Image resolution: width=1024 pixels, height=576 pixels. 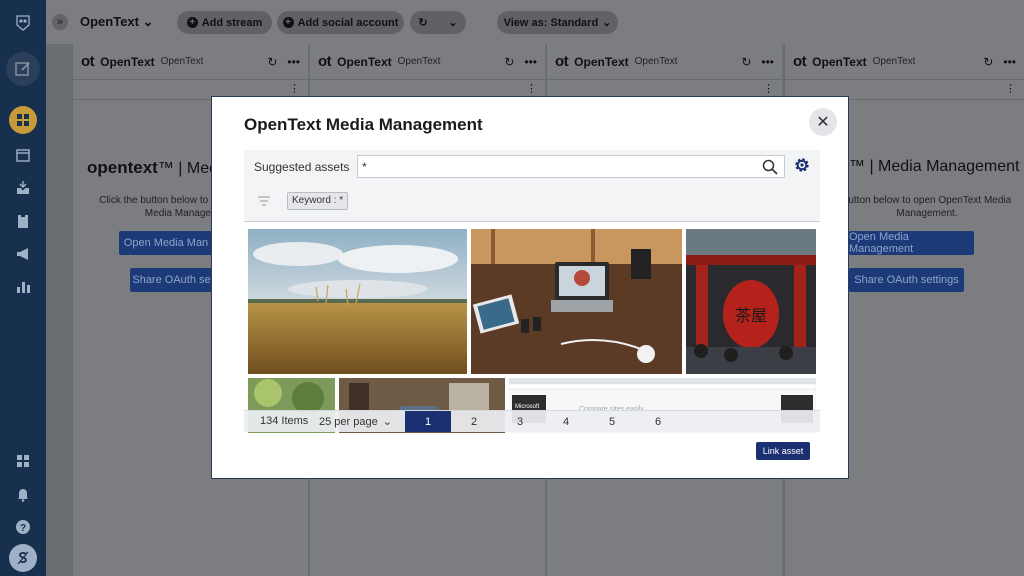 I want to click on link-asset-button: Link asset, so click(x=783, y=451).